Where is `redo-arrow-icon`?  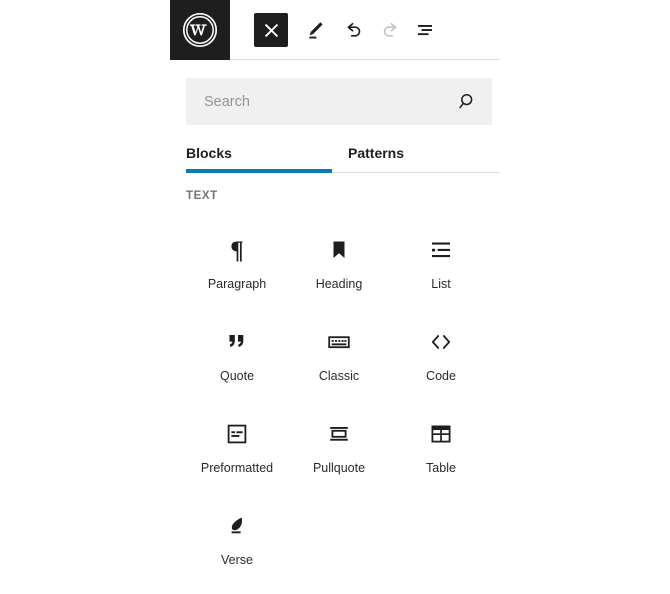 redo-arrow-icon is located at coordinates (390, 29).